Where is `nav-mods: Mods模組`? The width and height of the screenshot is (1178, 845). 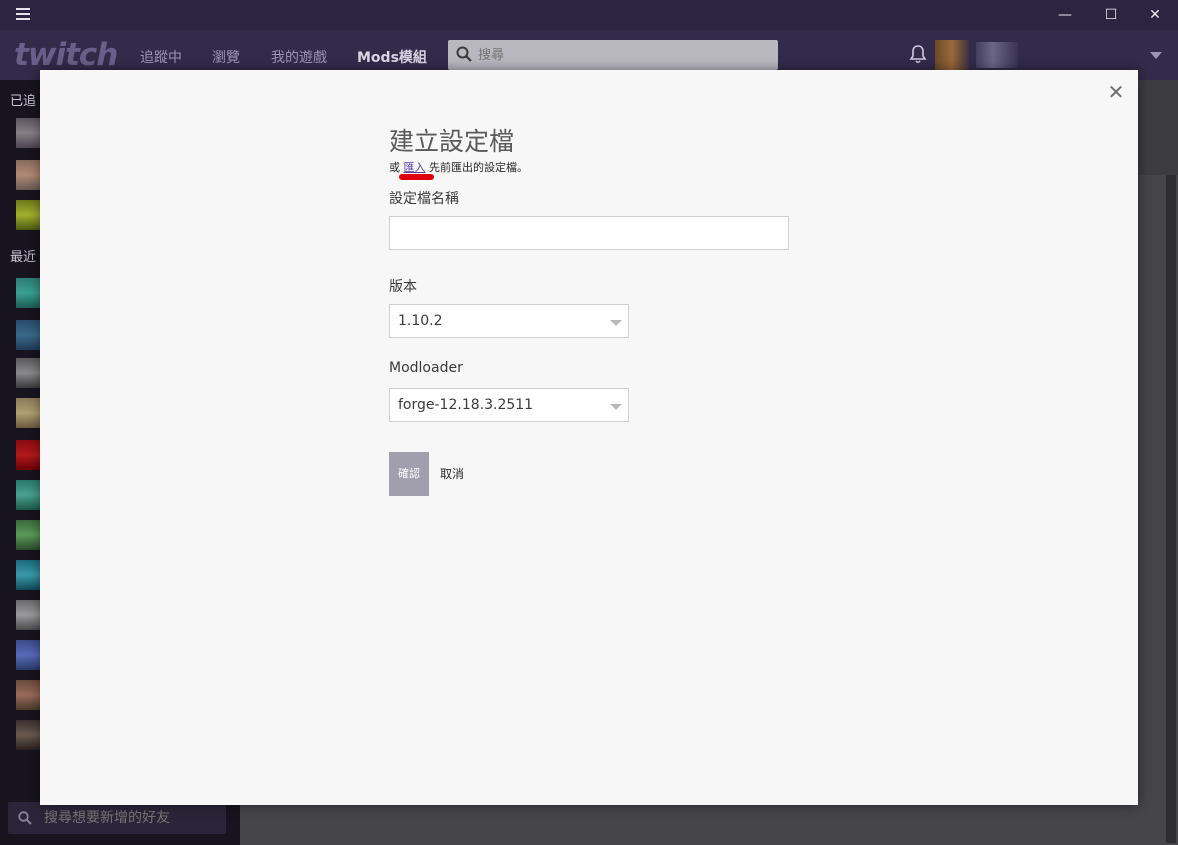 nav-mods: Mods模組 is located at coordinates (392, 57).